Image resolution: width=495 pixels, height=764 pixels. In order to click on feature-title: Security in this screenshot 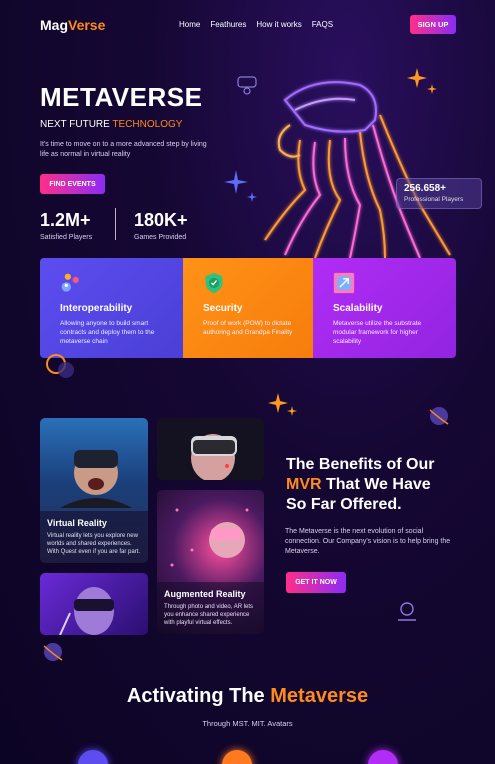, I will do `click(223, 308)`.